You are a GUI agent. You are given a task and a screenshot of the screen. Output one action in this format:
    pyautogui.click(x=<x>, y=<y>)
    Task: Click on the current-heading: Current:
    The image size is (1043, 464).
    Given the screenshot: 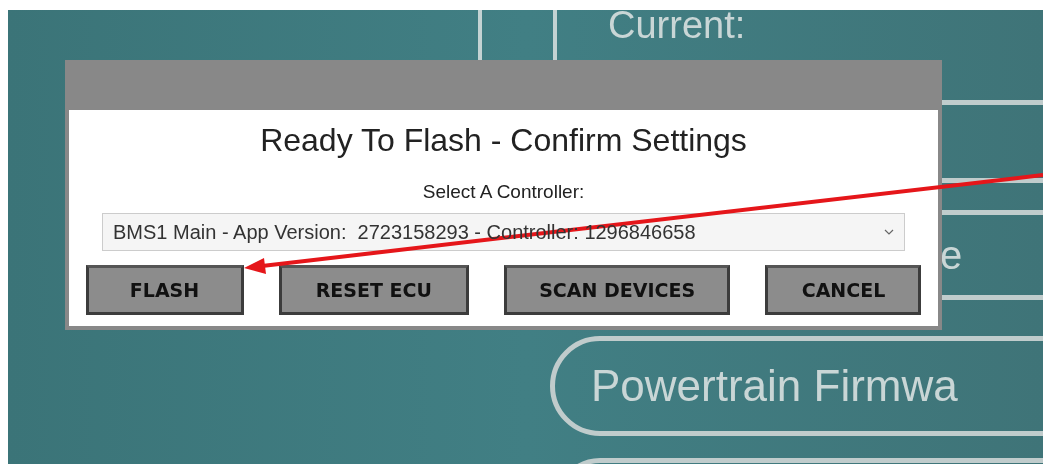 What is the action you would take?
    pyautogui.click(x=677, y=28)
    